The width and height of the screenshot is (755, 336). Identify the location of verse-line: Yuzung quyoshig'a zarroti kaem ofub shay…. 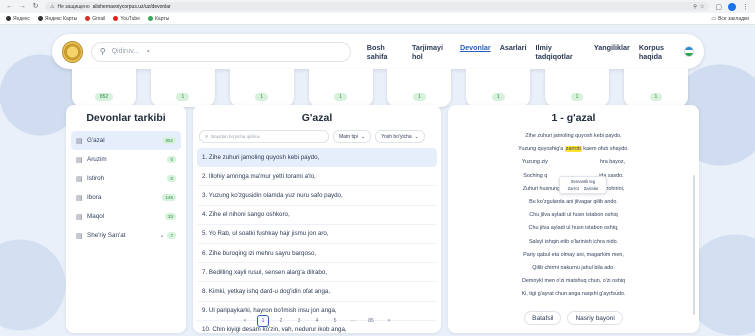
(573, 149).